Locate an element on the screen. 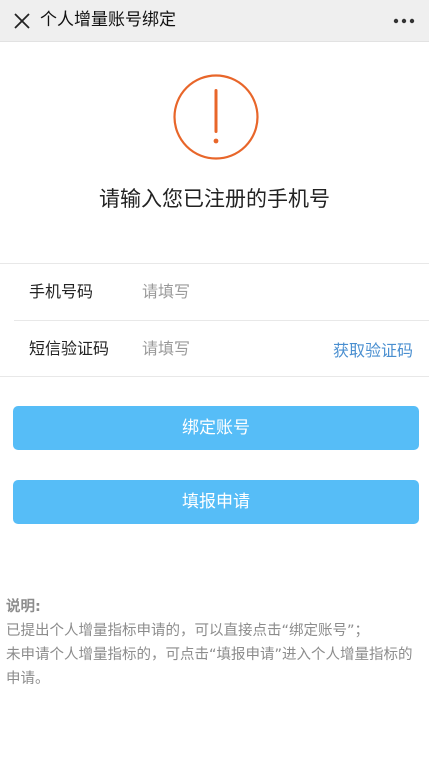 This screenshot has width=429, height=771. instruction-heading: 请输入您已注册的手机号 is located at coordinates (214, 199).